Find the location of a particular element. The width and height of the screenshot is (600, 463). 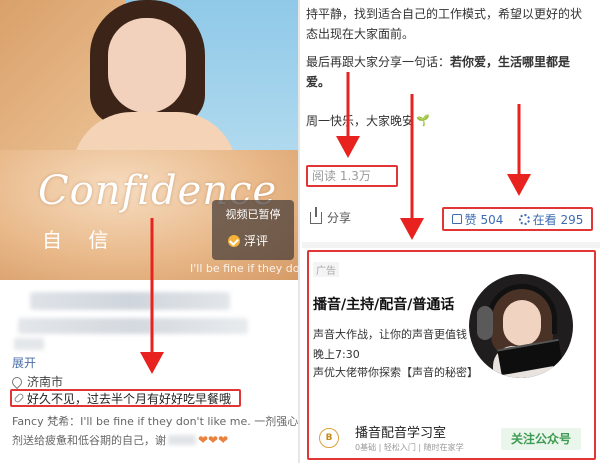

location-pin-icon is located at coordinates (17, 381).